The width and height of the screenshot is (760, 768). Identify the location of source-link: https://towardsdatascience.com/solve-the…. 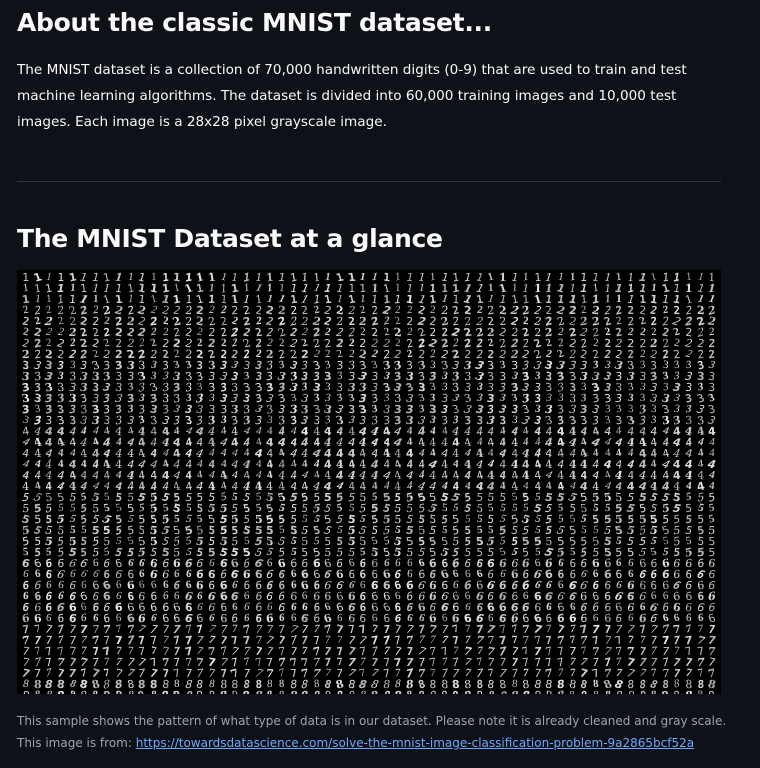
(415, 743).